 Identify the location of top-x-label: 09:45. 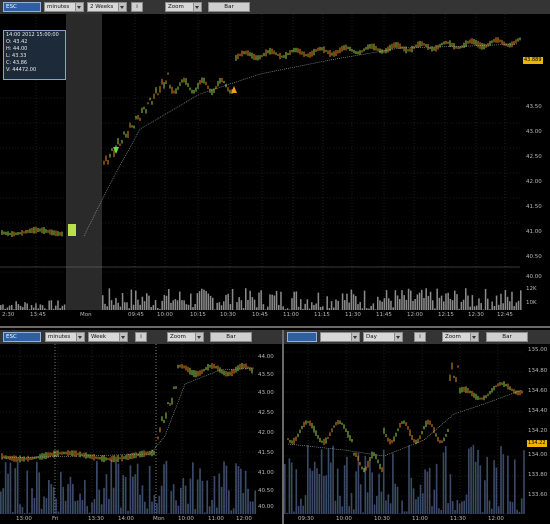
(136, 315).